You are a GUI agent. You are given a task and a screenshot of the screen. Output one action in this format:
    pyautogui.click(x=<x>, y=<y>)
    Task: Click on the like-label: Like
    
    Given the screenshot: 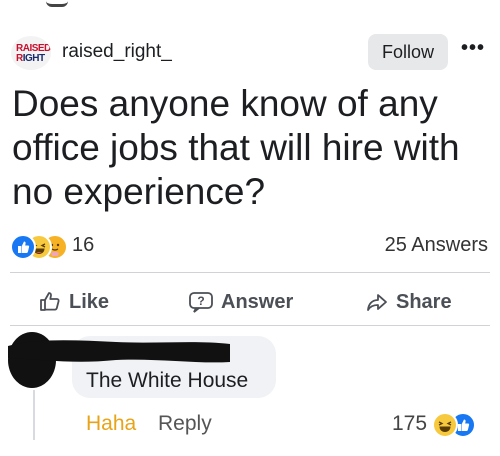 What is the action you would take?
    pyautogui.click(x=89, y=301)
    